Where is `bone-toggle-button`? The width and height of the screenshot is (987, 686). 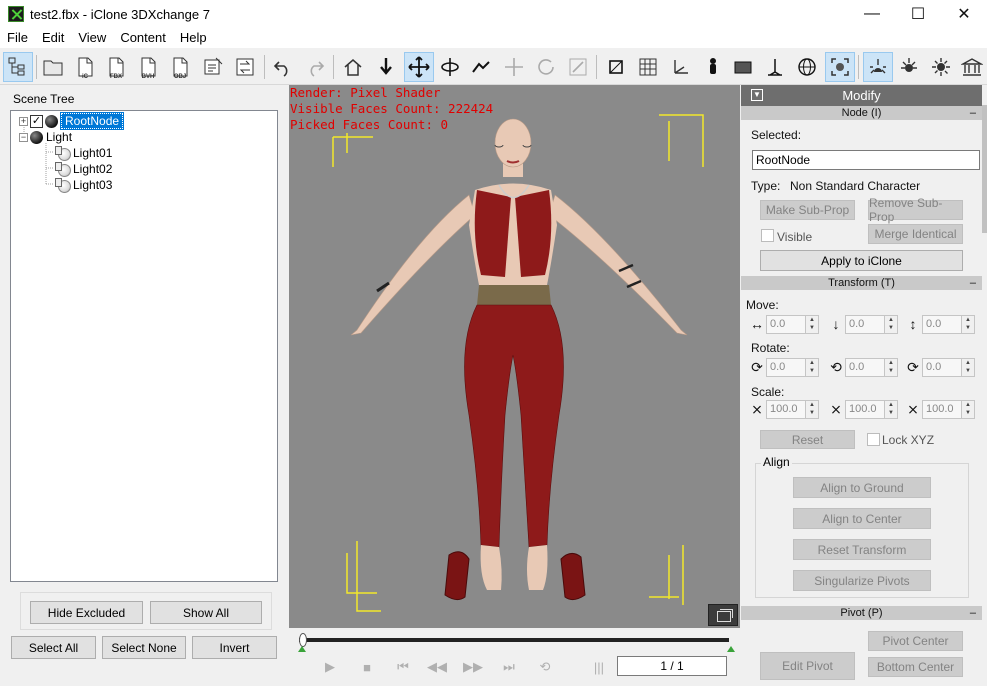
bone-toggle-button is located at coordinates (713, 67).